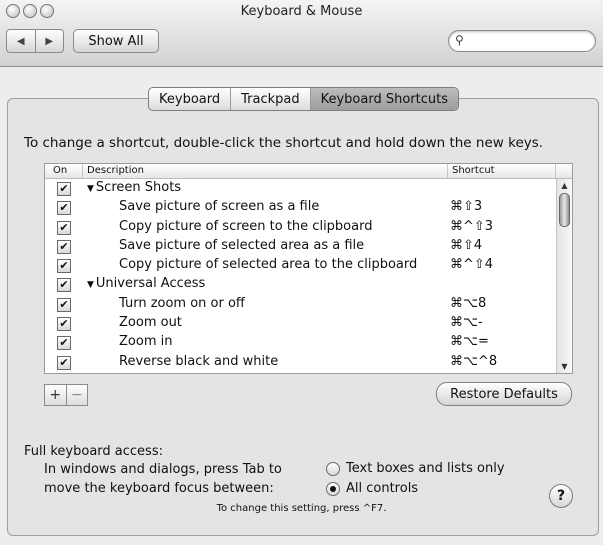 This screenshot has width=603, height=545. Describe the element at coordinates (564, 185) in the screenshot. I see `scroll-up-arrow-icon: ▲` at that location.